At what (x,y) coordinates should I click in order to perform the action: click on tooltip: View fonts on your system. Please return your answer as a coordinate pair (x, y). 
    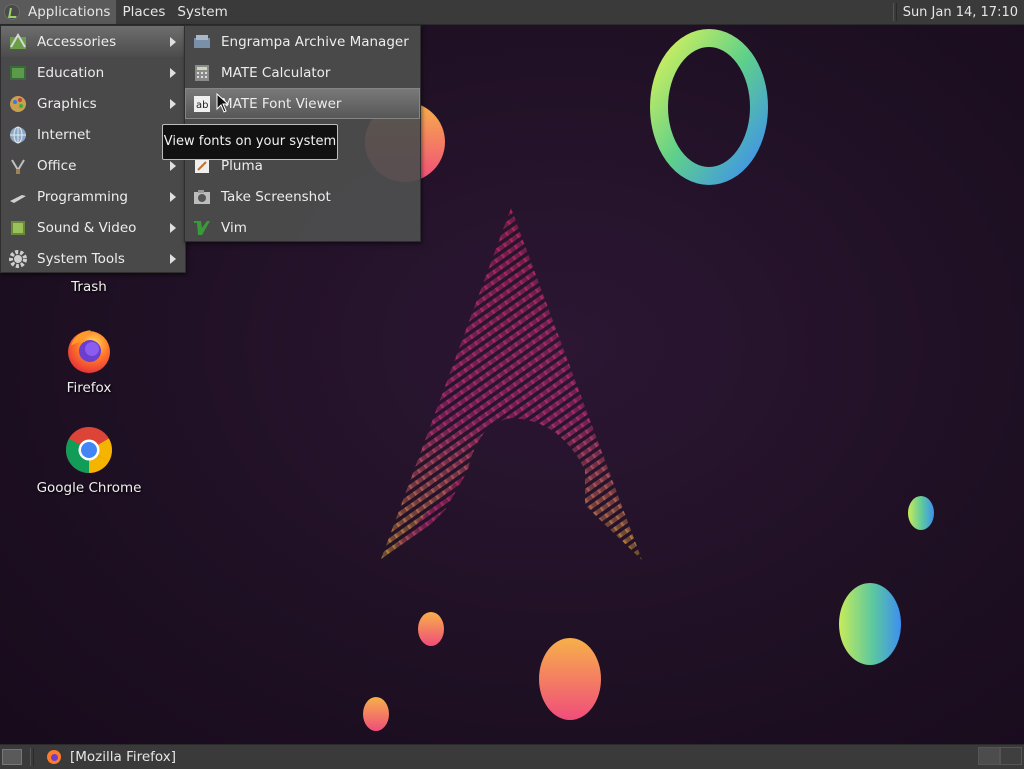
    Looking at the image, I should click on (250, 142).